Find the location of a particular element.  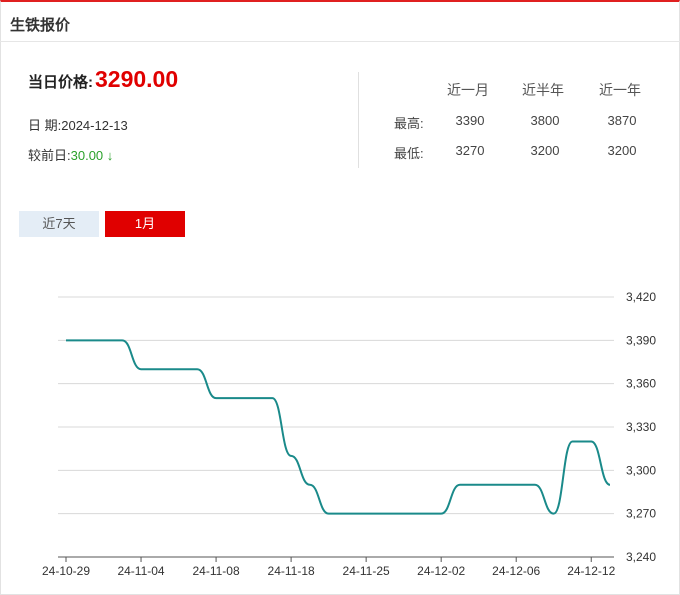

y-tick-label: 3,300 is located at coordinates (641, 470).